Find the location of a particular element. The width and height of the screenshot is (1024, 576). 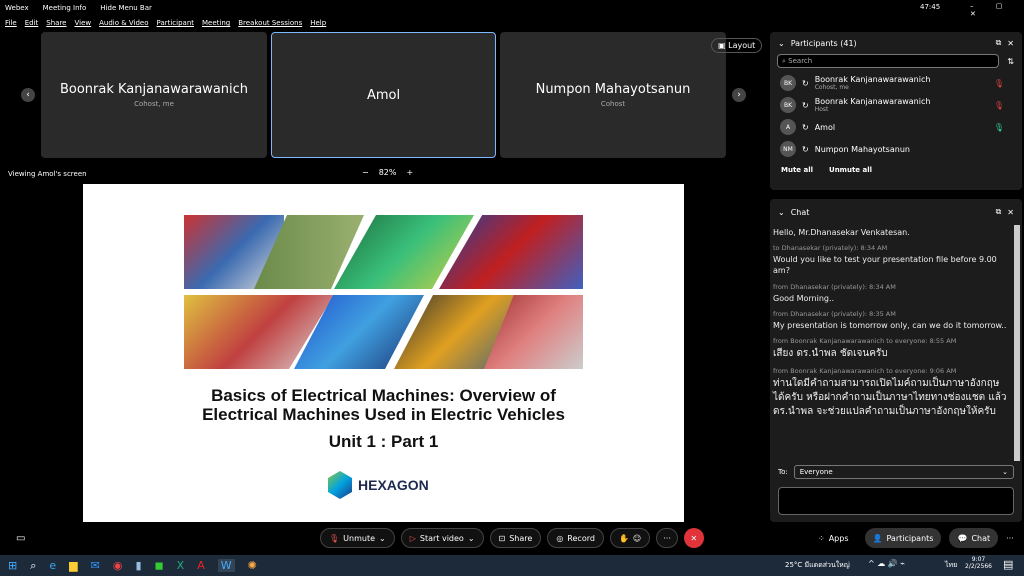

participant-row: BK ↻ Boonrak Kanjanawarawanich Cohost, me 🎙 is located at coordinates (896, 83).